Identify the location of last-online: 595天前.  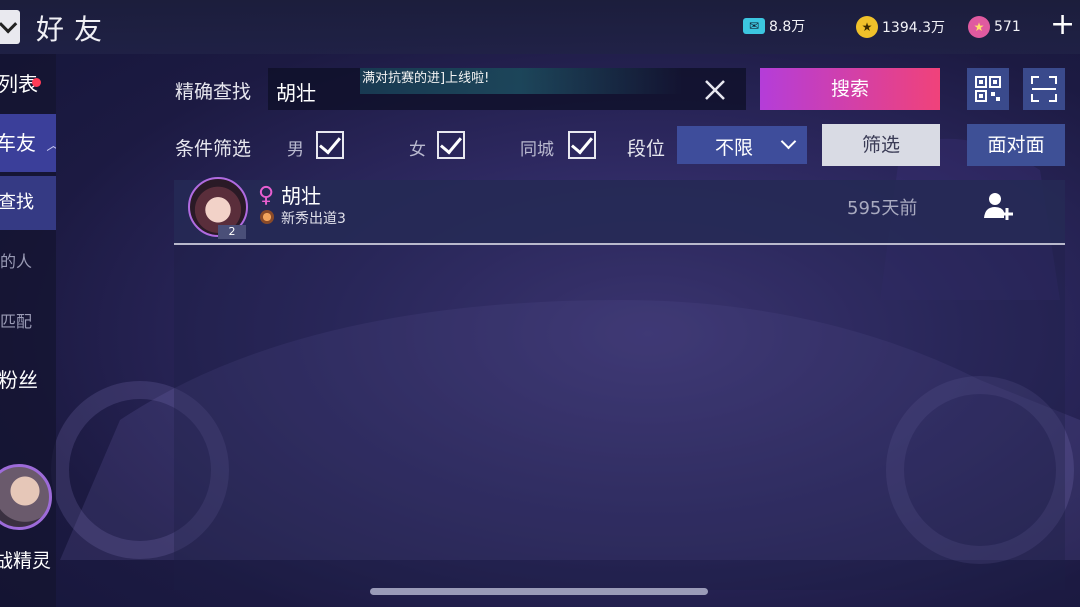
(882, 208).